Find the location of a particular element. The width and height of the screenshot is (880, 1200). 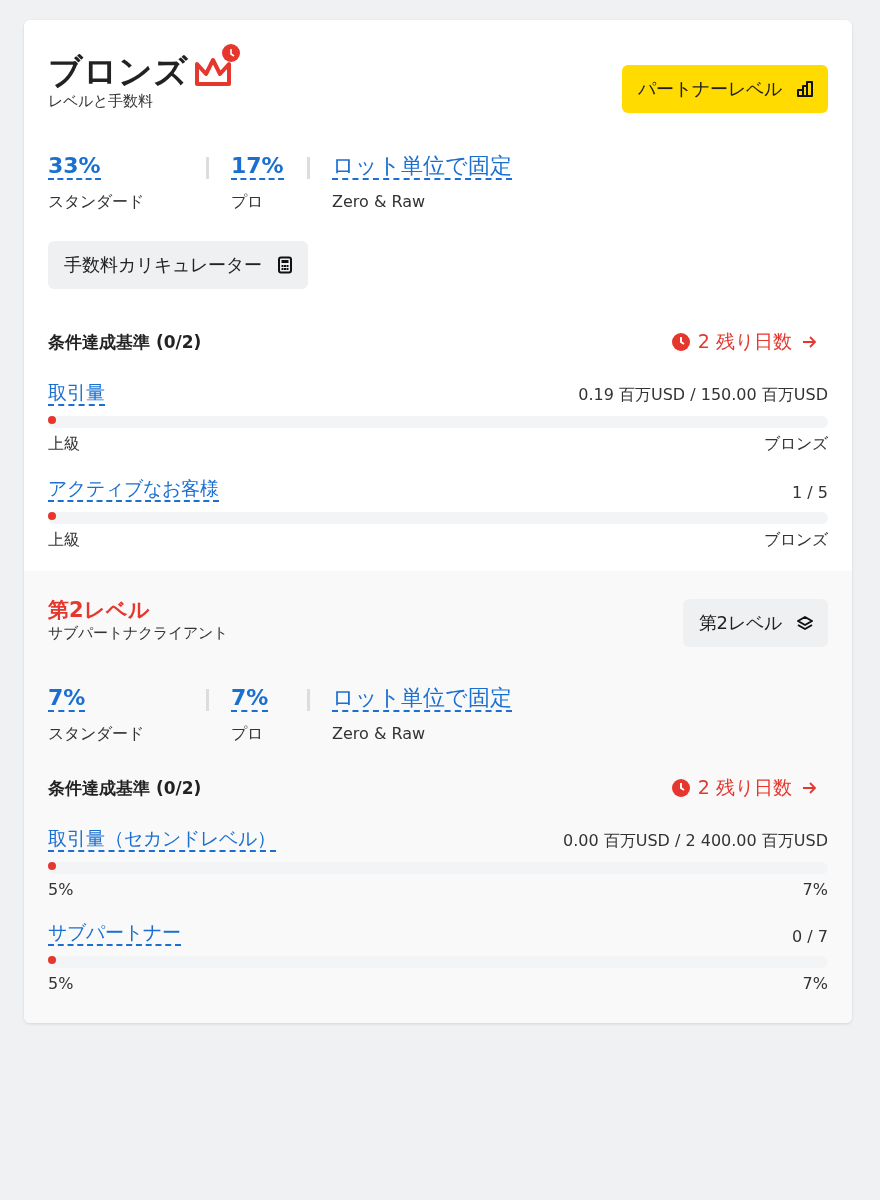

rate-link: 33% is located at coordinates (74, 167).